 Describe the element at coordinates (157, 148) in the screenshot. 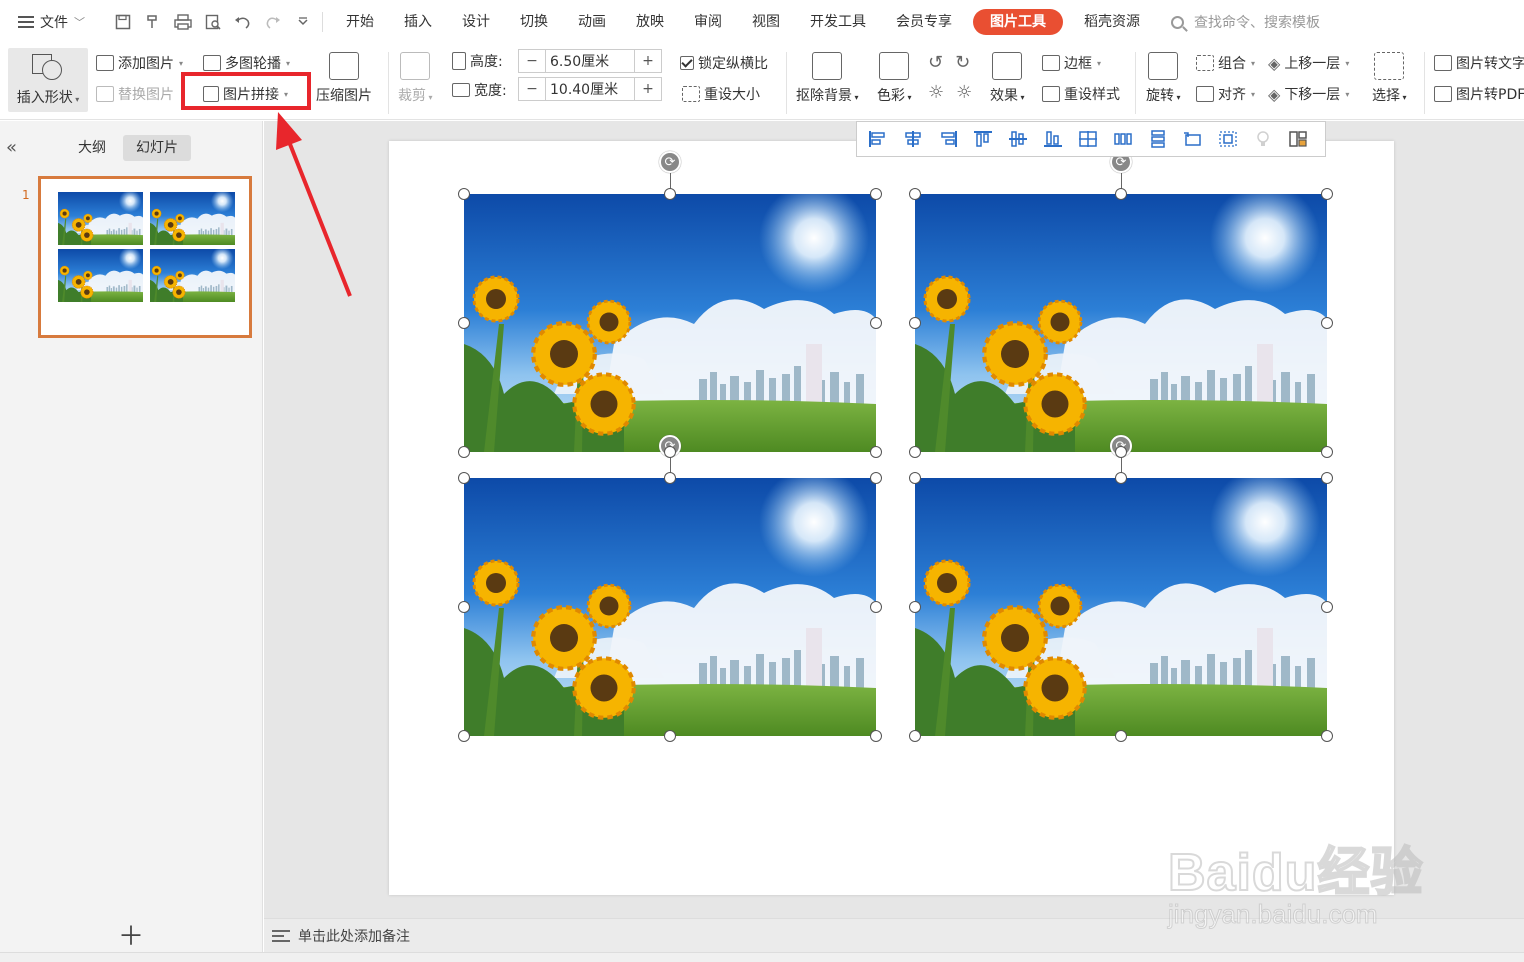

I see `tab-slides: 幻灯片` at that location.